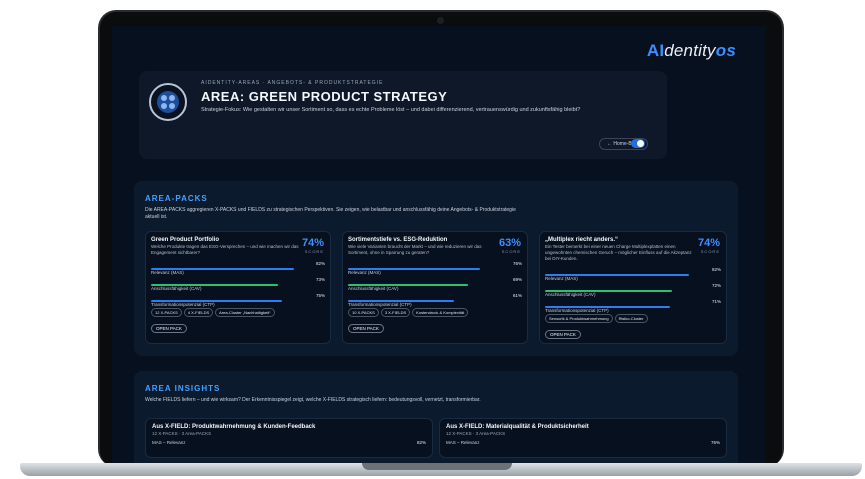  What do you see at coordinates (176, 198) in the screenshot?
I see `area-packs-title: AREA-PACKS` at bounding box center [176, 198].